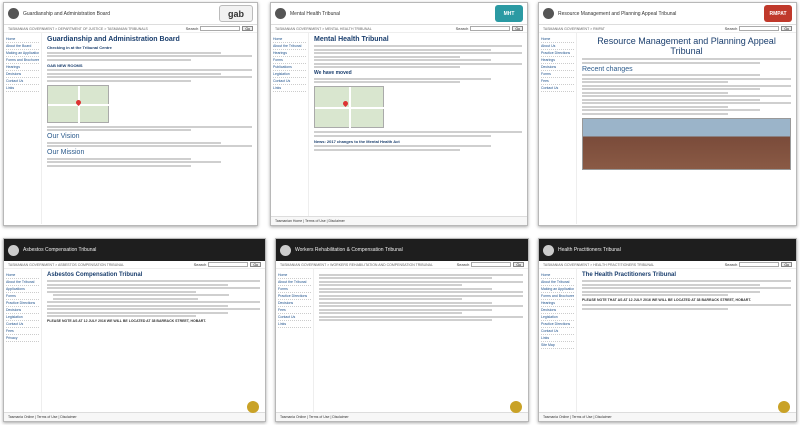 The height and width of the screenshot is (425, 800). What do you see at coordinates (236, 13) in the screenshot?
I see `gab-logo: gab` at bounding box center [236, 13].